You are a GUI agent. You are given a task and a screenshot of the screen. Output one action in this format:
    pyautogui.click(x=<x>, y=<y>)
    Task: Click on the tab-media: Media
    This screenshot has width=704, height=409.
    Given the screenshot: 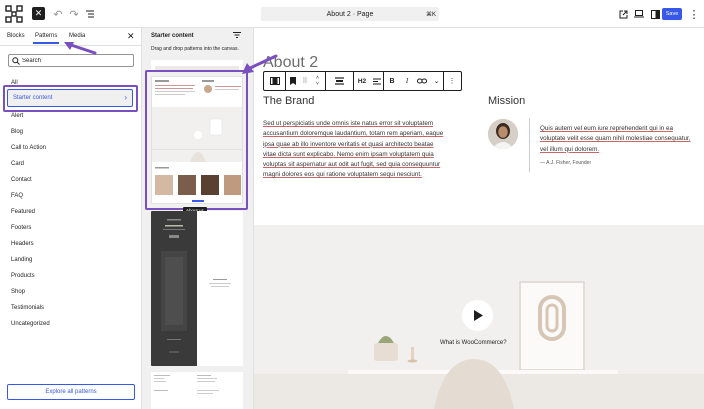 What is the action you would take?
    pyautogui.click(x=77, y=36)
    